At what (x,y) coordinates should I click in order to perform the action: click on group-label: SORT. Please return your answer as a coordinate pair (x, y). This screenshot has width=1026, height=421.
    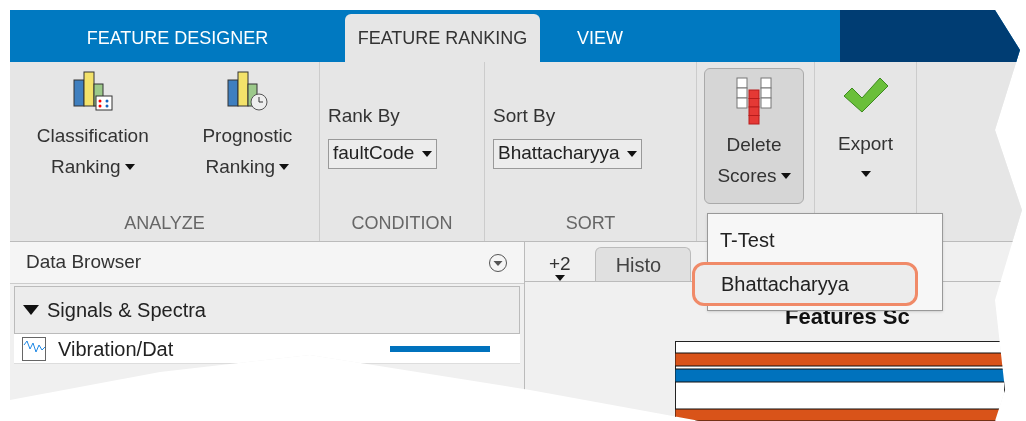
    Looking at the image, I should click on (590, 223).